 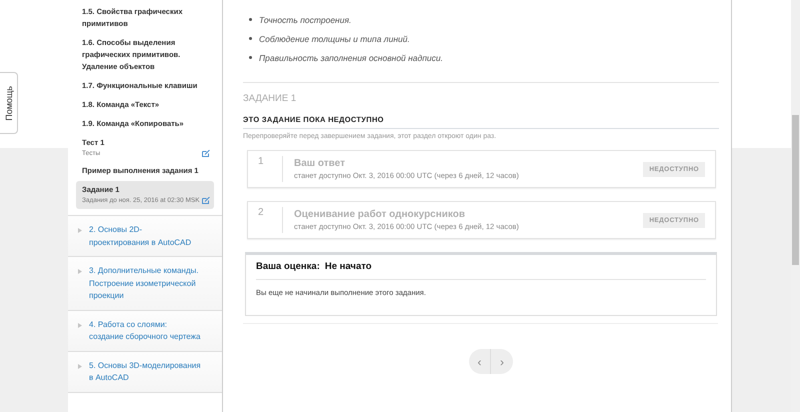 I want to click on criterion-text: Соблюдение толщины и типа линий., so click(x=334, y=39).